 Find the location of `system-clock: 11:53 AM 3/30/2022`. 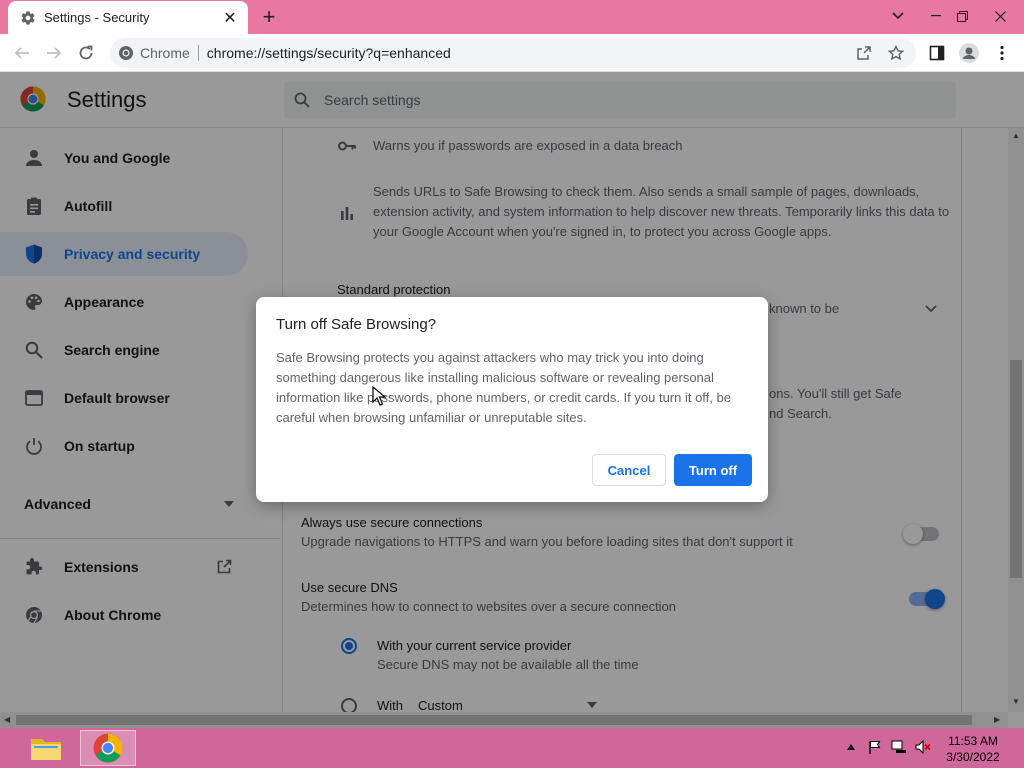

system-clock: 11:53 AM 3/30/2022 is located at coordinates (973, 749).